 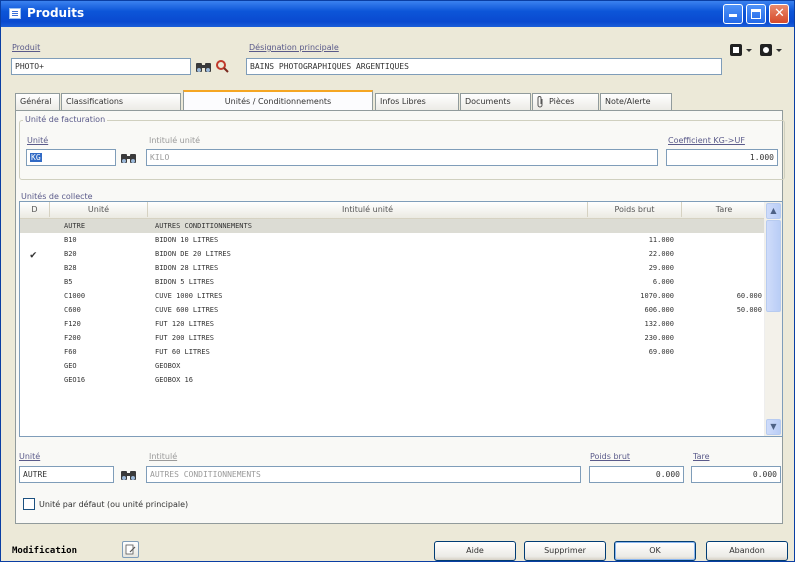 I want to click on table-row: GEO GEOBOX, so click(x=393, y=366).